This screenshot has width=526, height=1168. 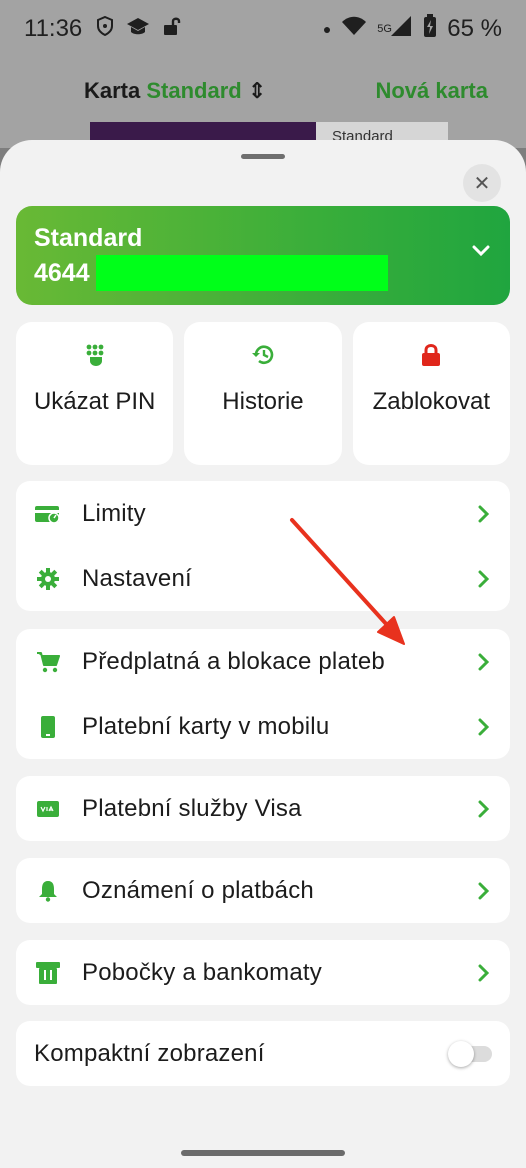 I want to click on history-label: Historie, so click(x=263, y=401).